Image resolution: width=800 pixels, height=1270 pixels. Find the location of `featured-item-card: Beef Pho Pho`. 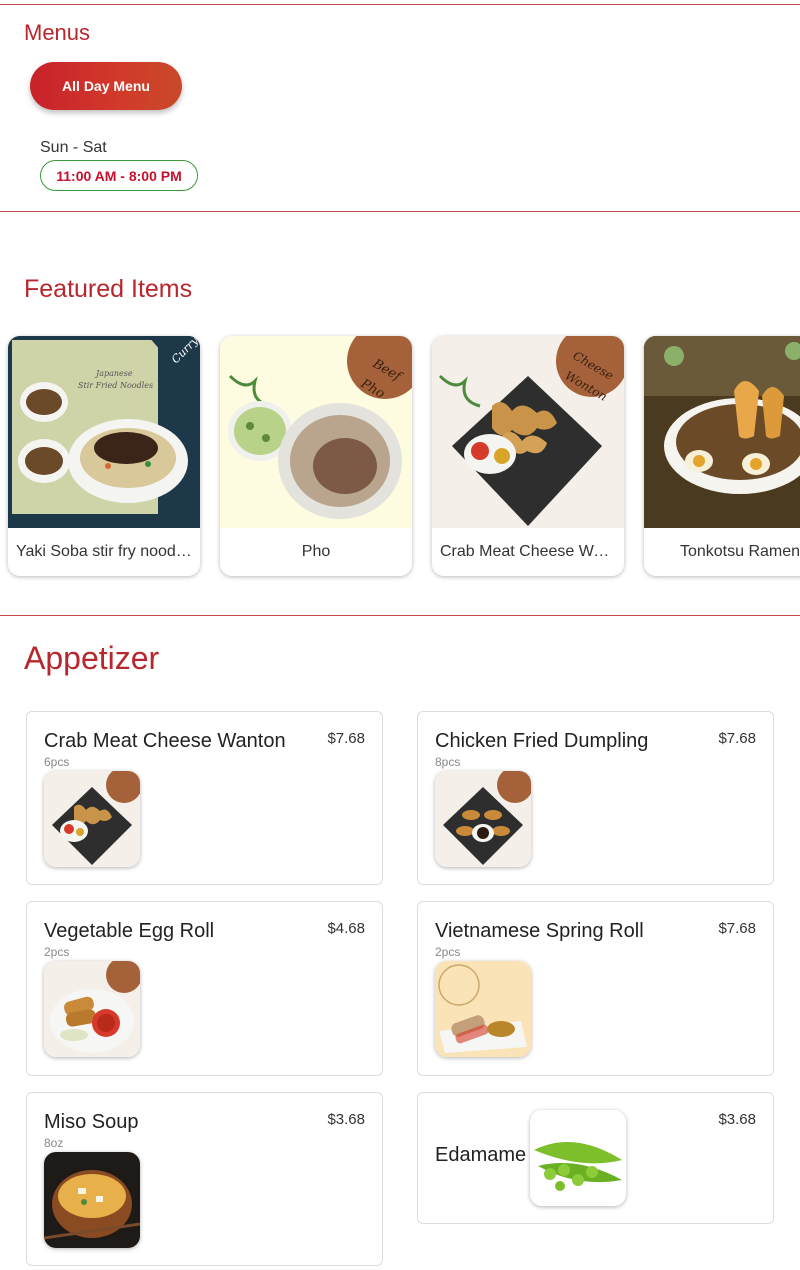

featured-item-card: Beef Pho Pho is located at coordinates (316, 456).